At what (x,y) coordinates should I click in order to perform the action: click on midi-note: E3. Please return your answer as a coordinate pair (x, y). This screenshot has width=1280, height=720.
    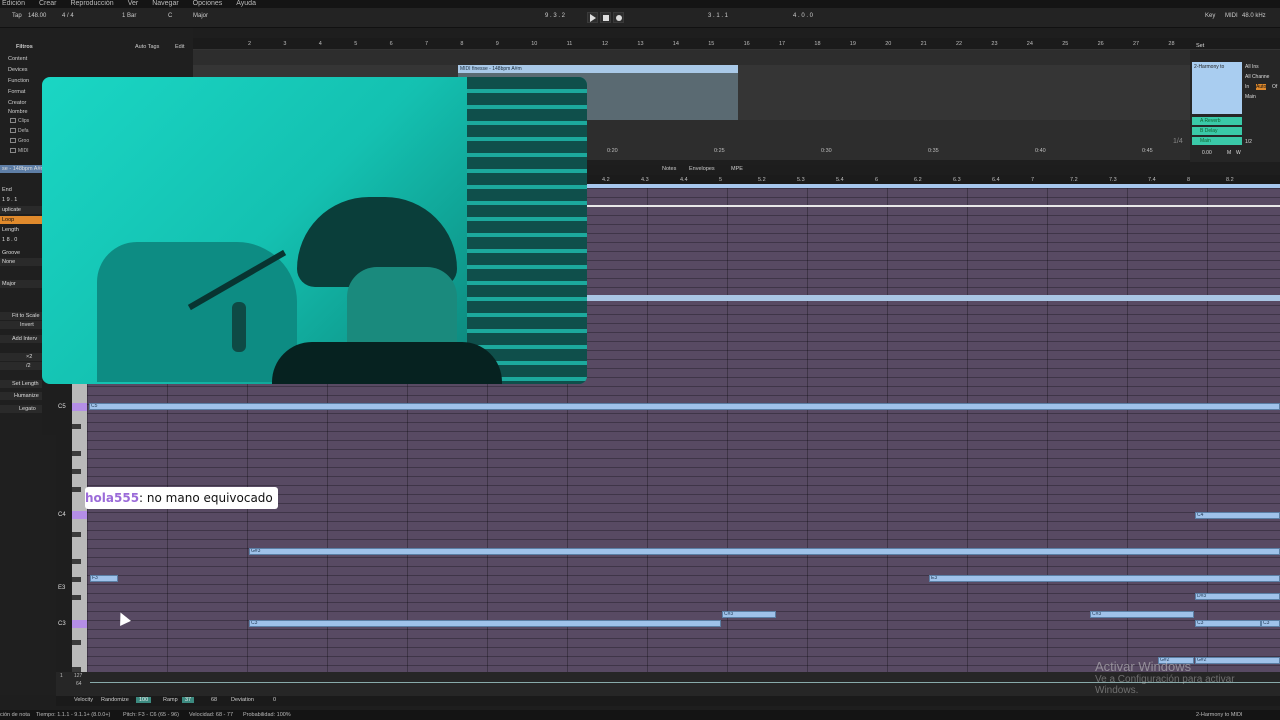
    Looking at the image, I should click on (1104, 578).